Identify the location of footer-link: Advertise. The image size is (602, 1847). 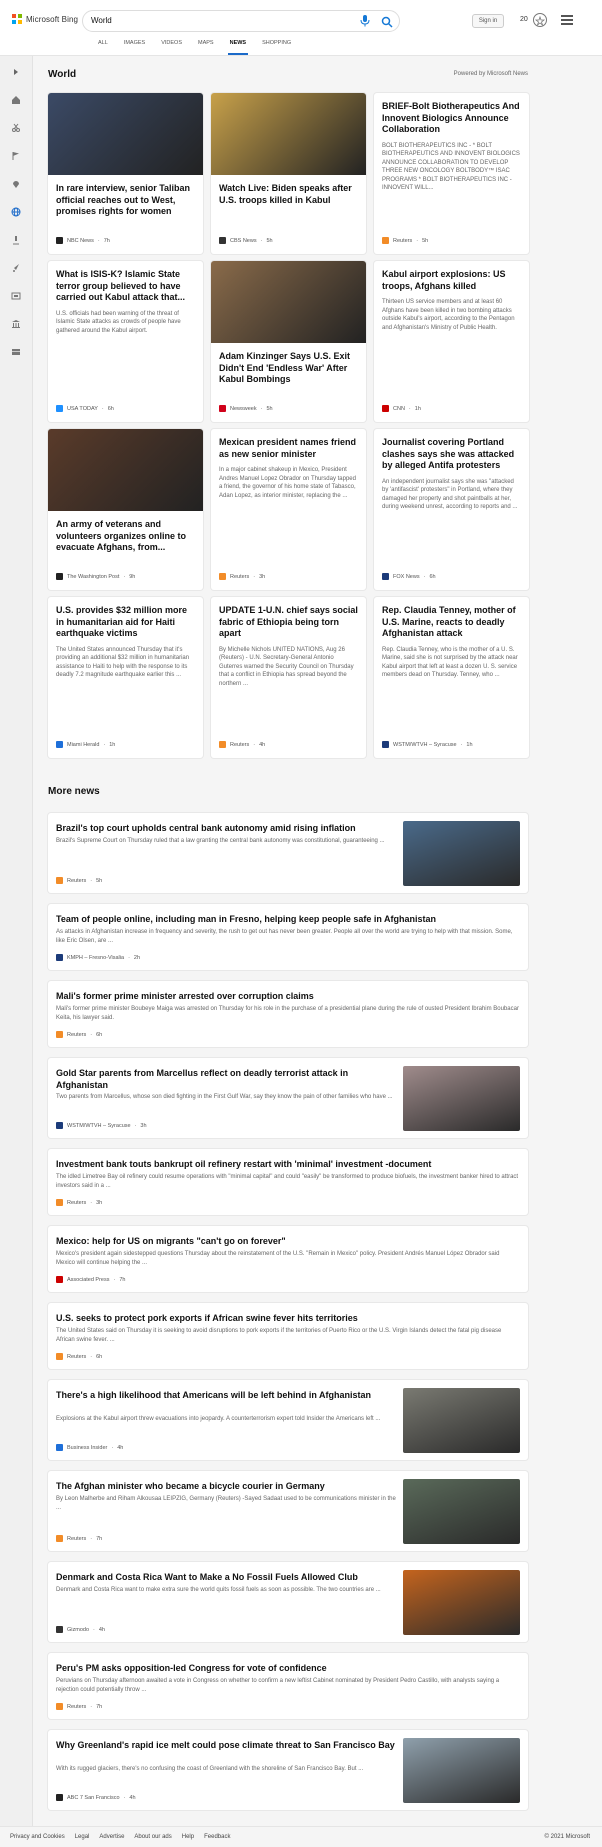
(111, 1837).